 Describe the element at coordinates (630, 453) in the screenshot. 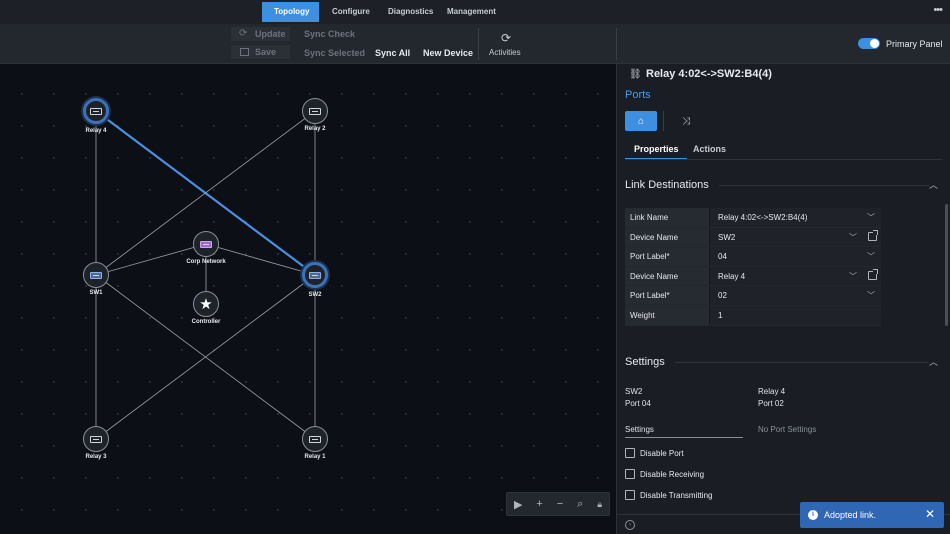

I see `disable-port-checkbox` at that location.